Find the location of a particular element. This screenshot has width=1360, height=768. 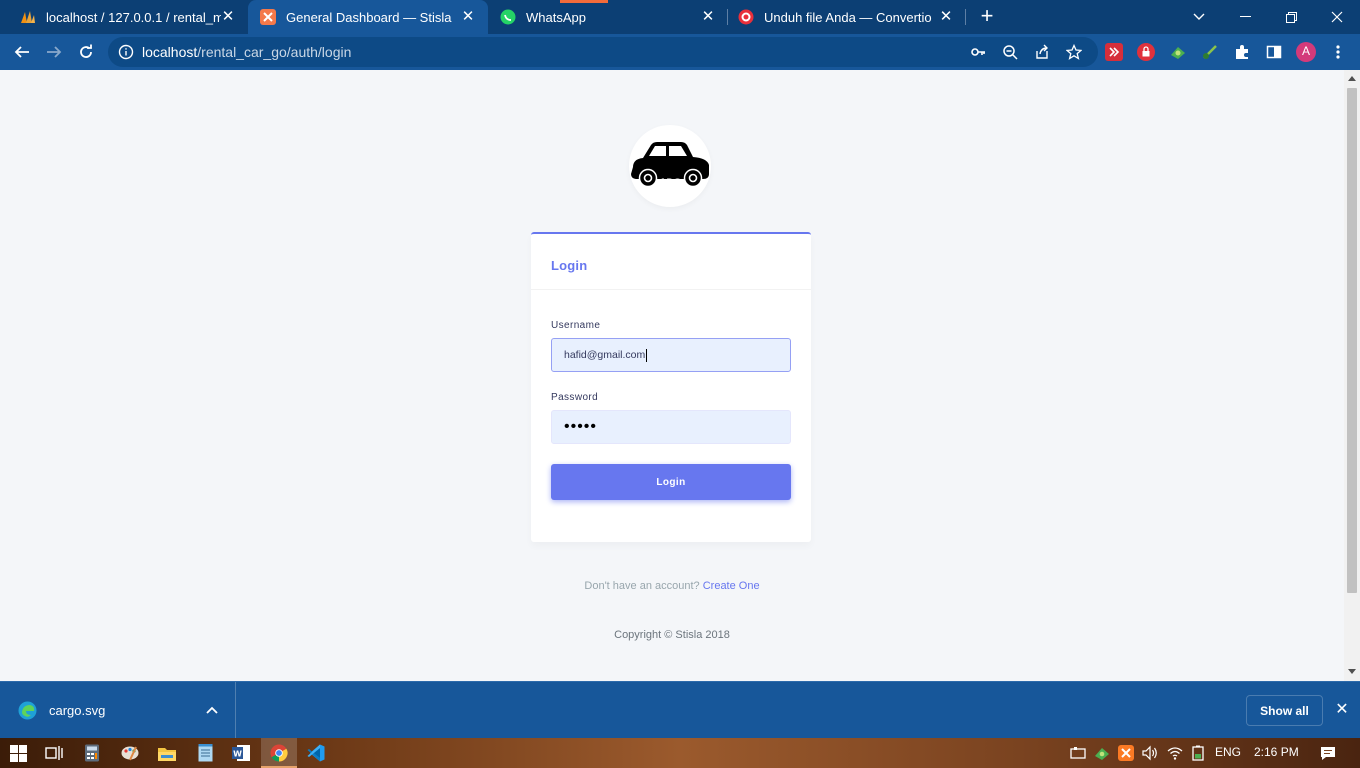

profile-initial: A is located at coordinates (1305, 51).